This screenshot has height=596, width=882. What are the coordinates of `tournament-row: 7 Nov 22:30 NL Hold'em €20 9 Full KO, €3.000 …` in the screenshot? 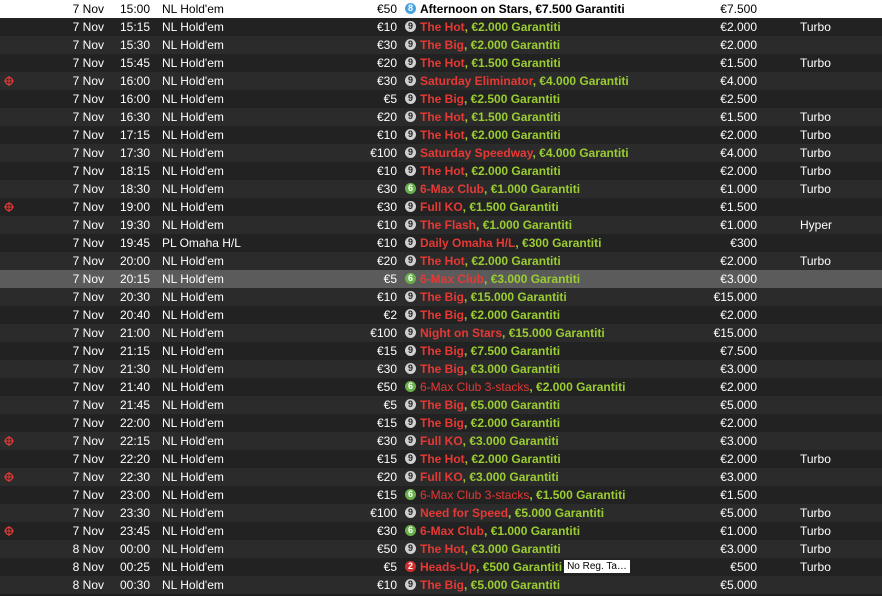 It's located at (441, 477).